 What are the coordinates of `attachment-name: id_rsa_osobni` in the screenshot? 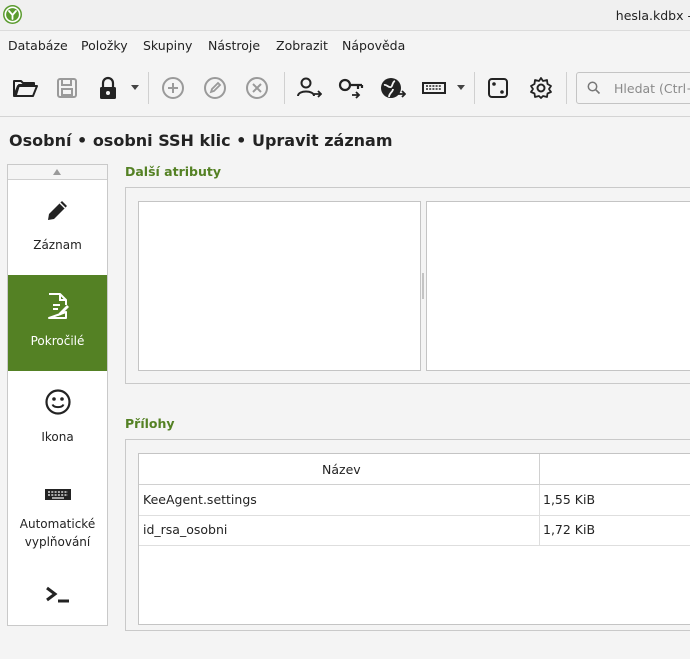 It's located at (185, 529).